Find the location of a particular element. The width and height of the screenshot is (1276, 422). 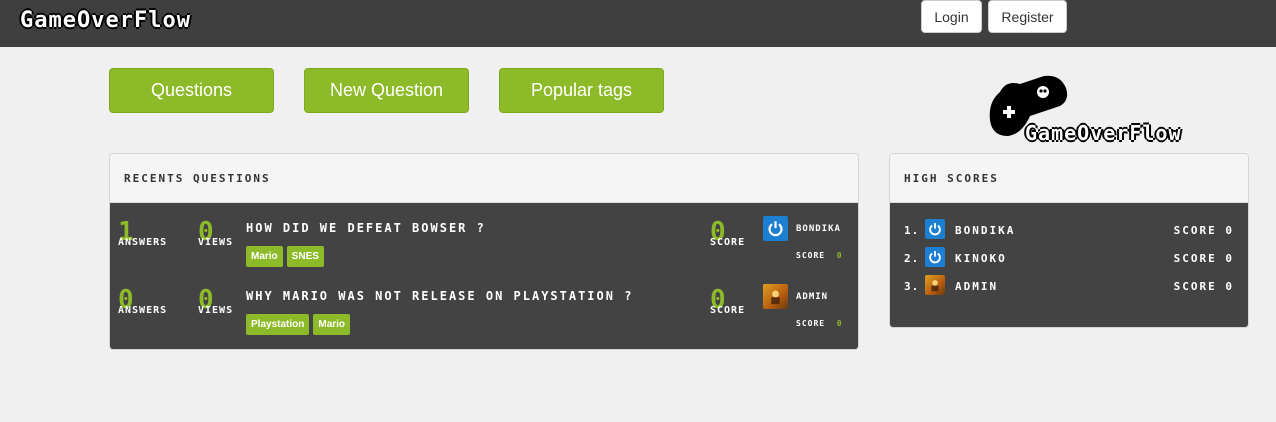

score-entry: 2. Kinoko Score 0 is located at coordinates (1069, 258).